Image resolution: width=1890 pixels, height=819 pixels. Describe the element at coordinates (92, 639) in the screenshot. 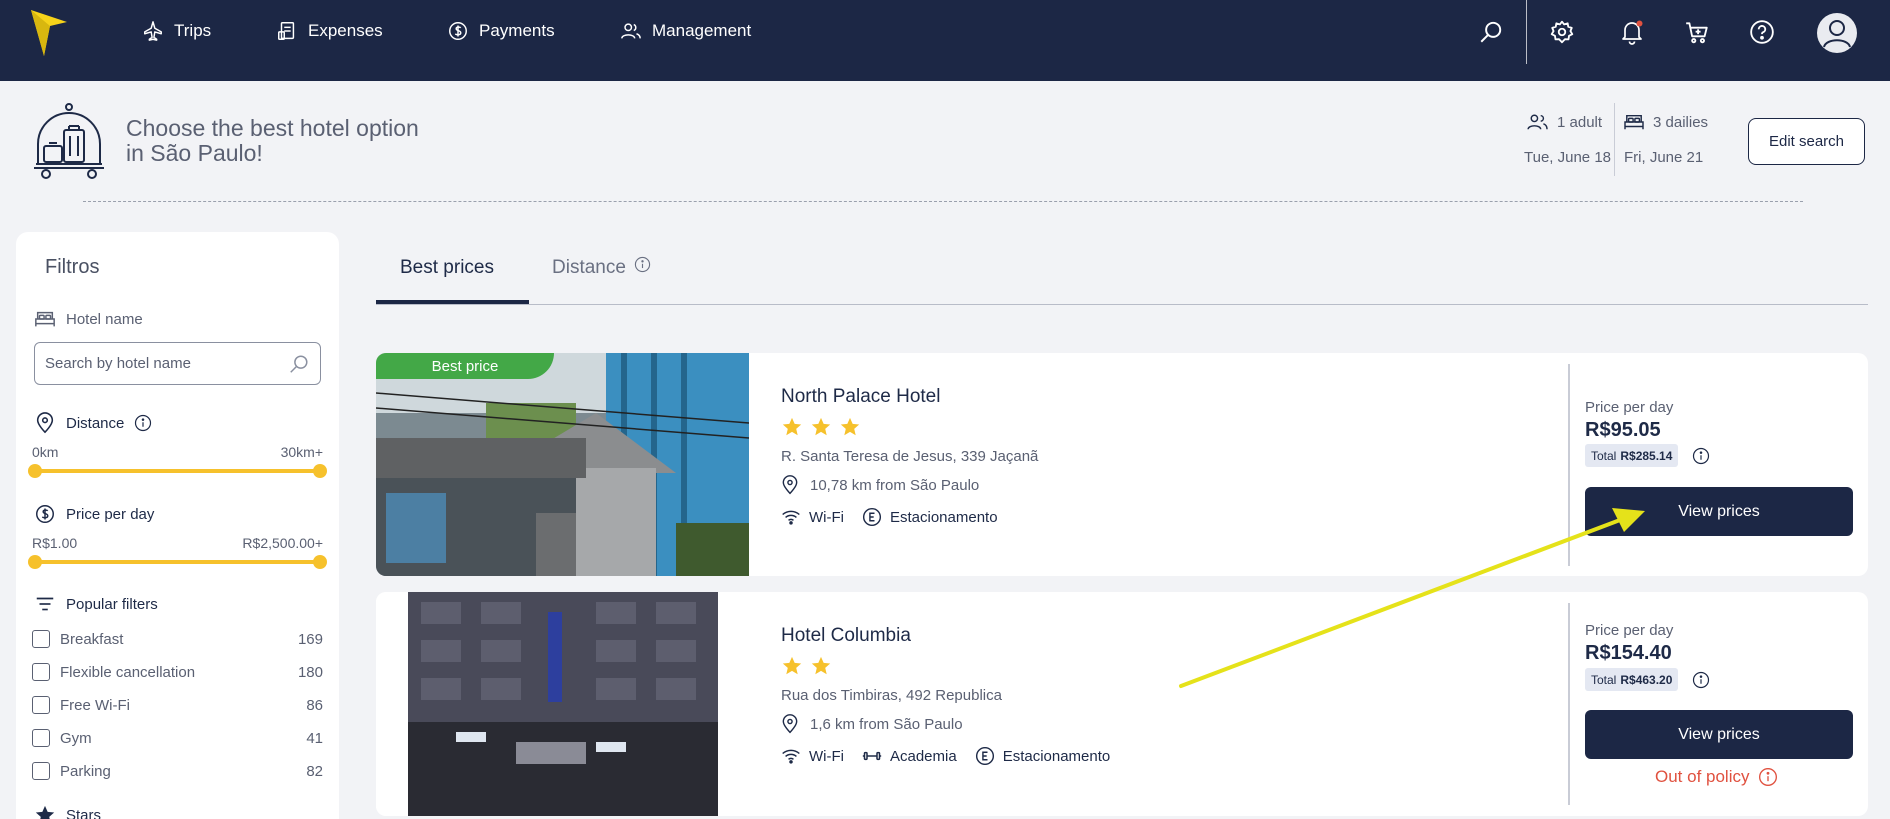

I see `filter-label: Breakfast` at that location.